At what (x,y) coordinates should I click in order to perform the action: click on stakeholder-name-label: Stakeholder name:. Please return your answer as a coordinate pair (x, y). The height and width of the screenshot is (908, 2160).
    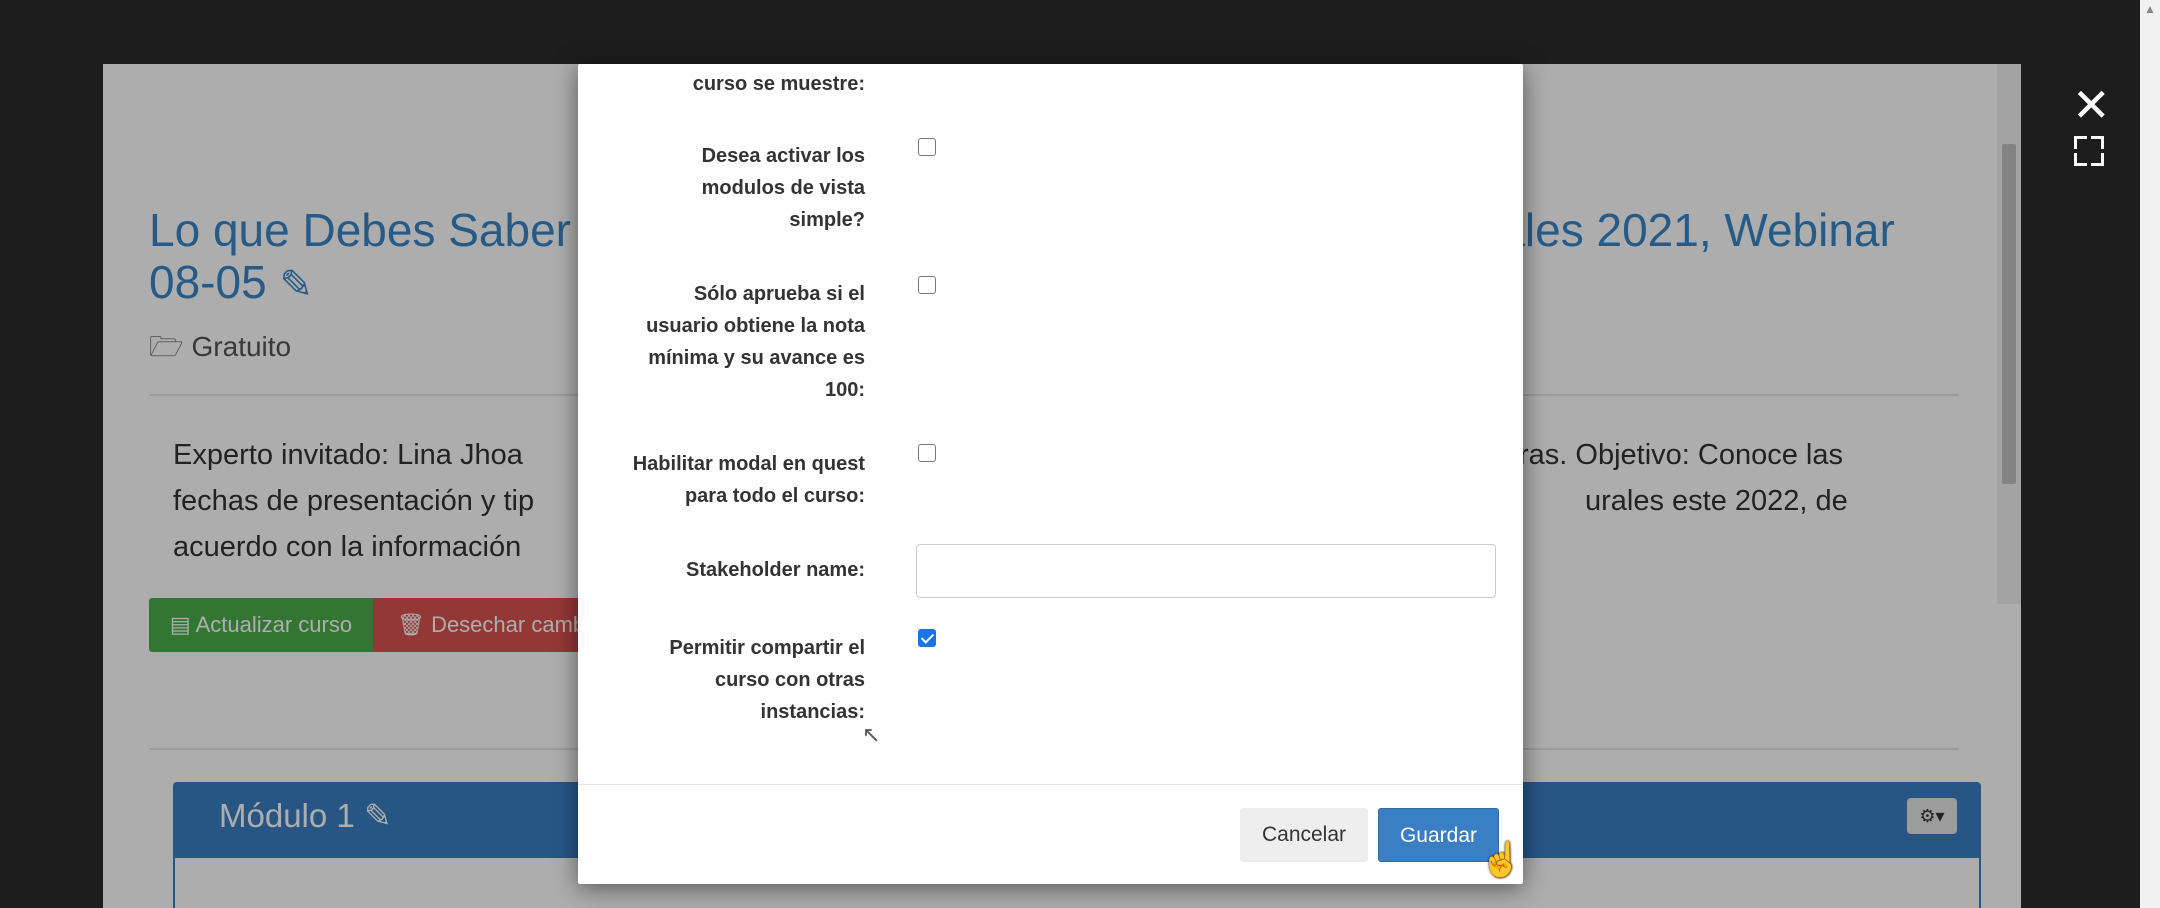
    Looking at the image, I should click on (775, 570).